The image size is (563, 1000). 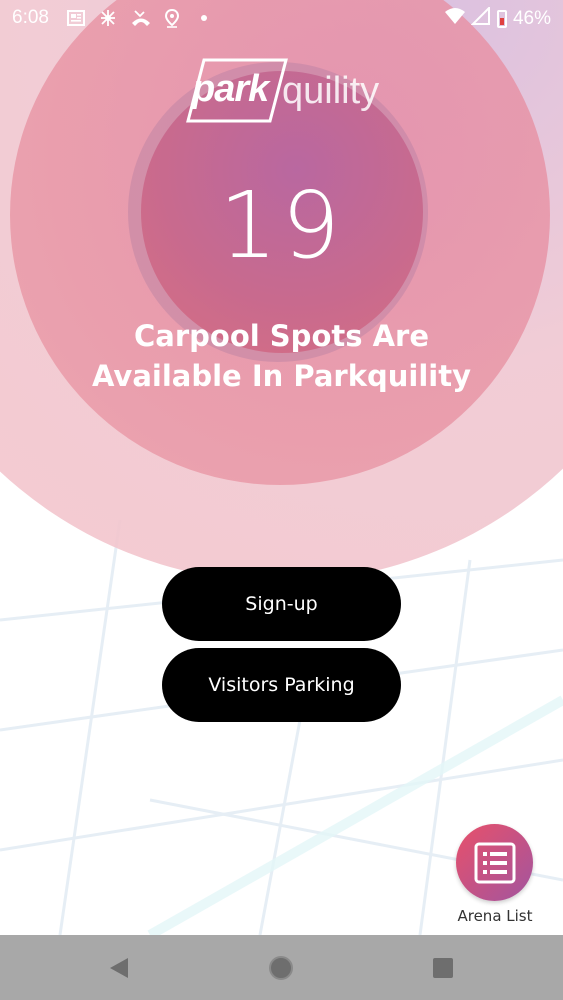 What do you see at coordinates (501, 19) in the screenshot?
I see `battery-icon` at bounding box center [501, 19].